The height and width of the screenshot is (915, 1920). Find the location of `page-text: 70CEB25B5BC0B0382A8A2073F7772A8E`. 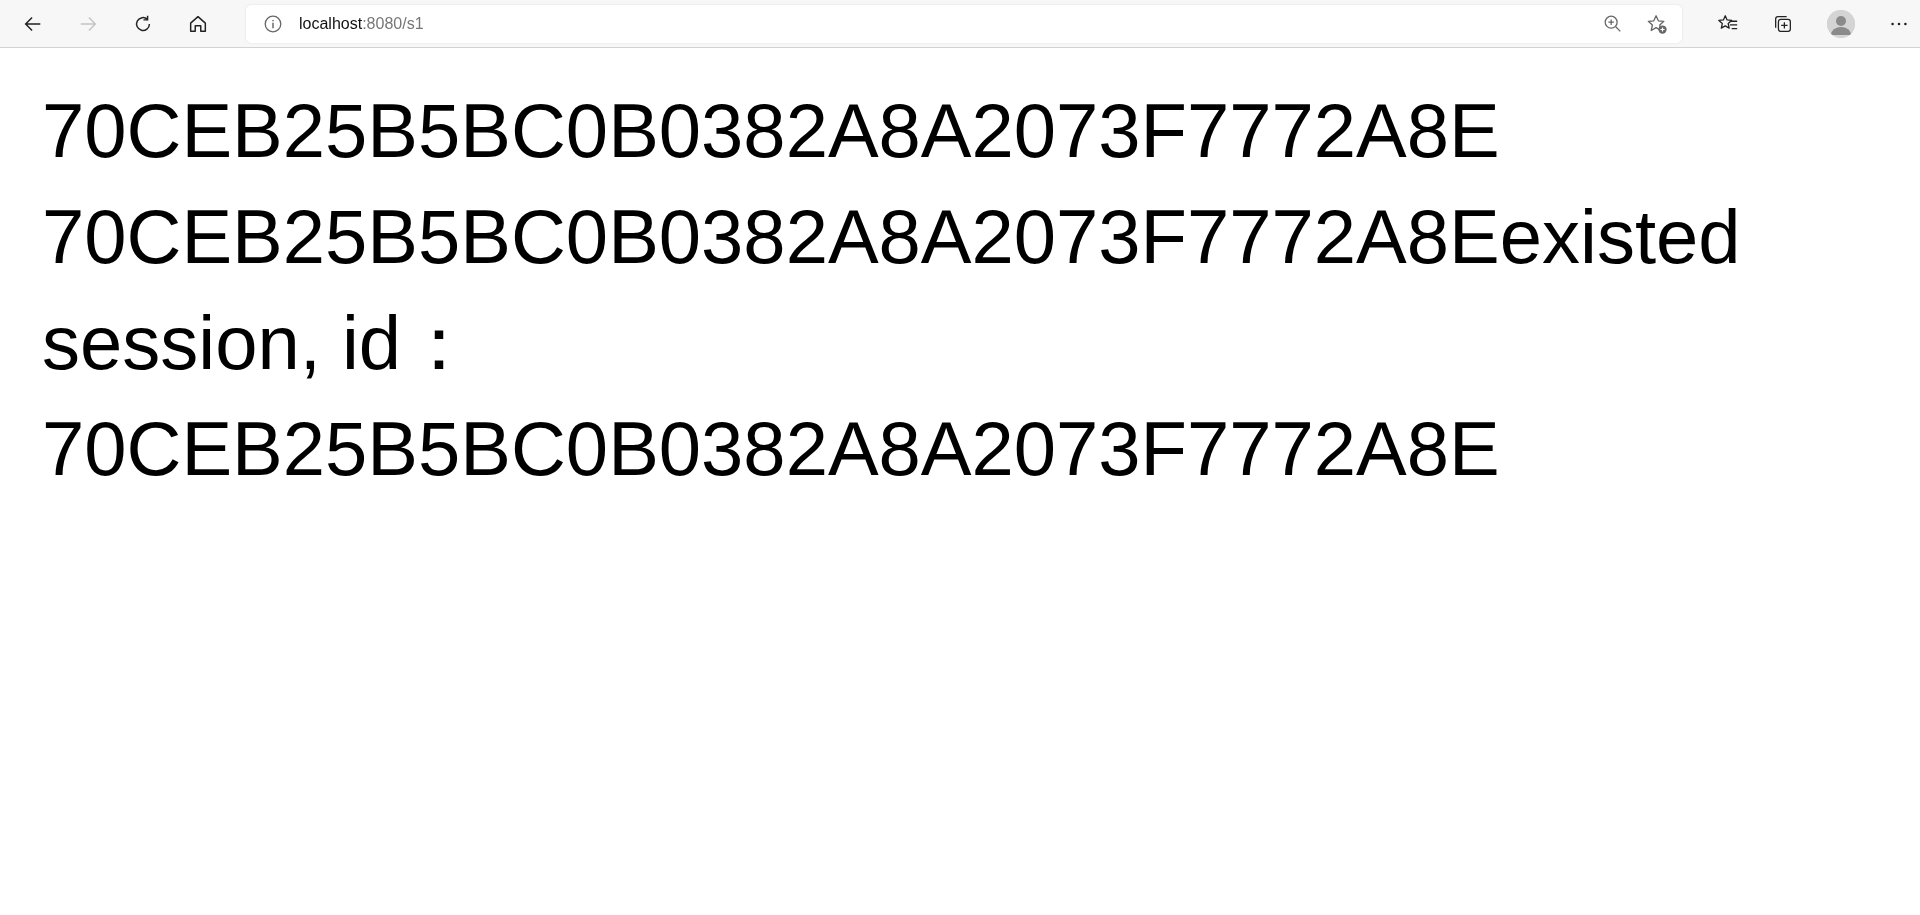

page-text: 70CEB25B5BC0B0382A8A2073F7772A8E is located at coordinates (771, 131).